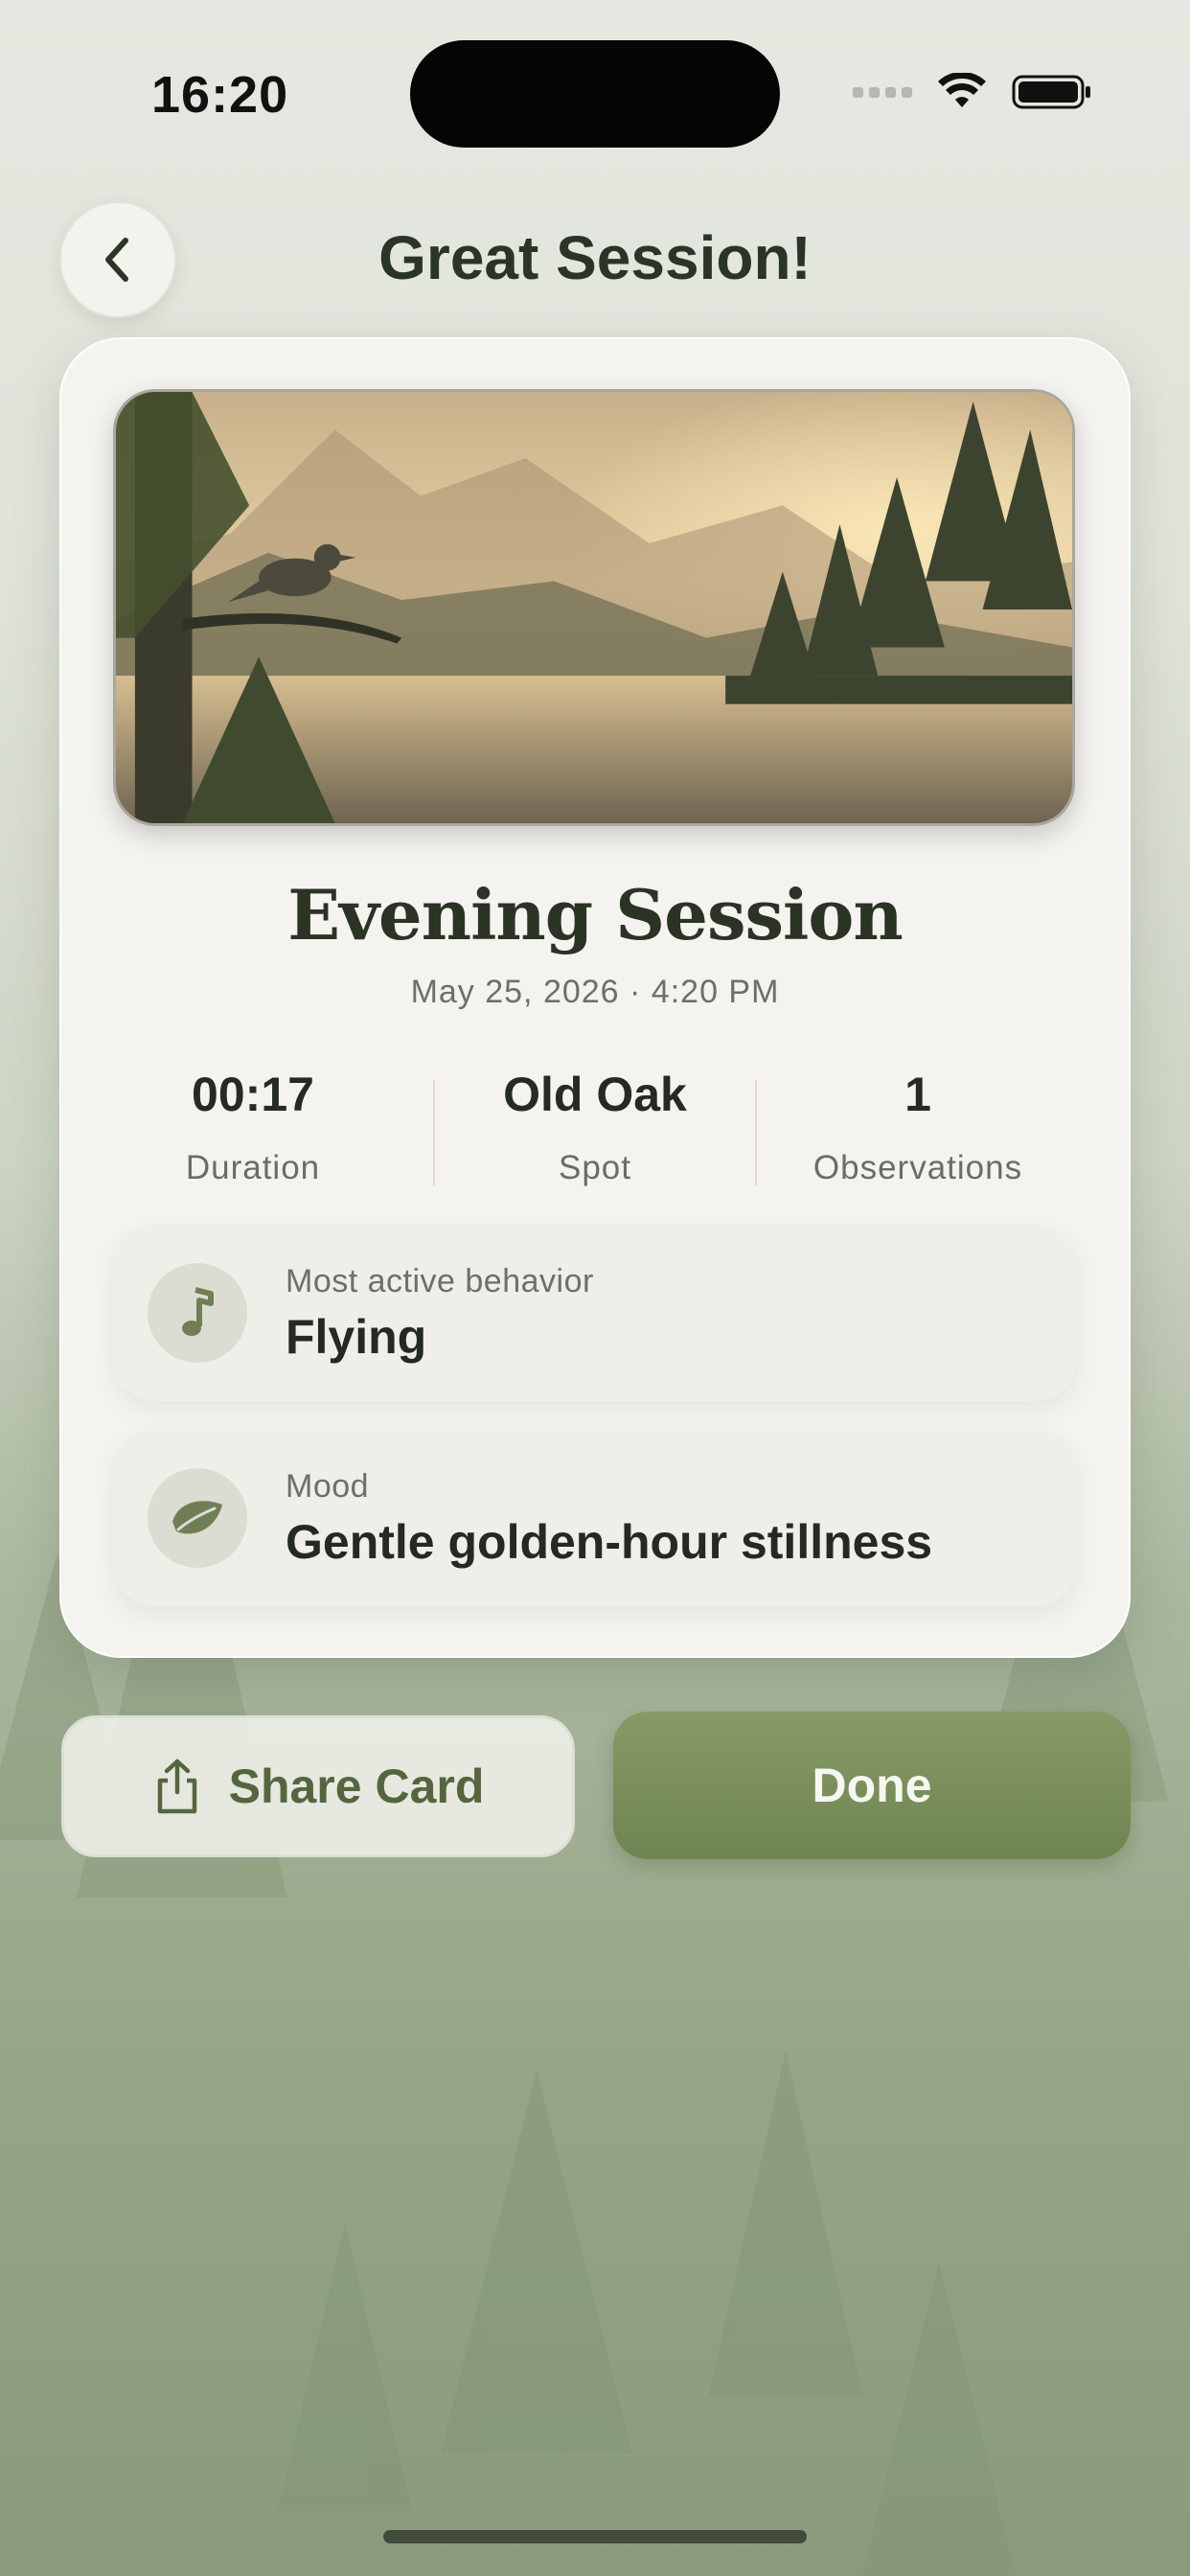 The image size is (1190, 2576). I want to click on insight-value: Flying, so click(357, 1337).